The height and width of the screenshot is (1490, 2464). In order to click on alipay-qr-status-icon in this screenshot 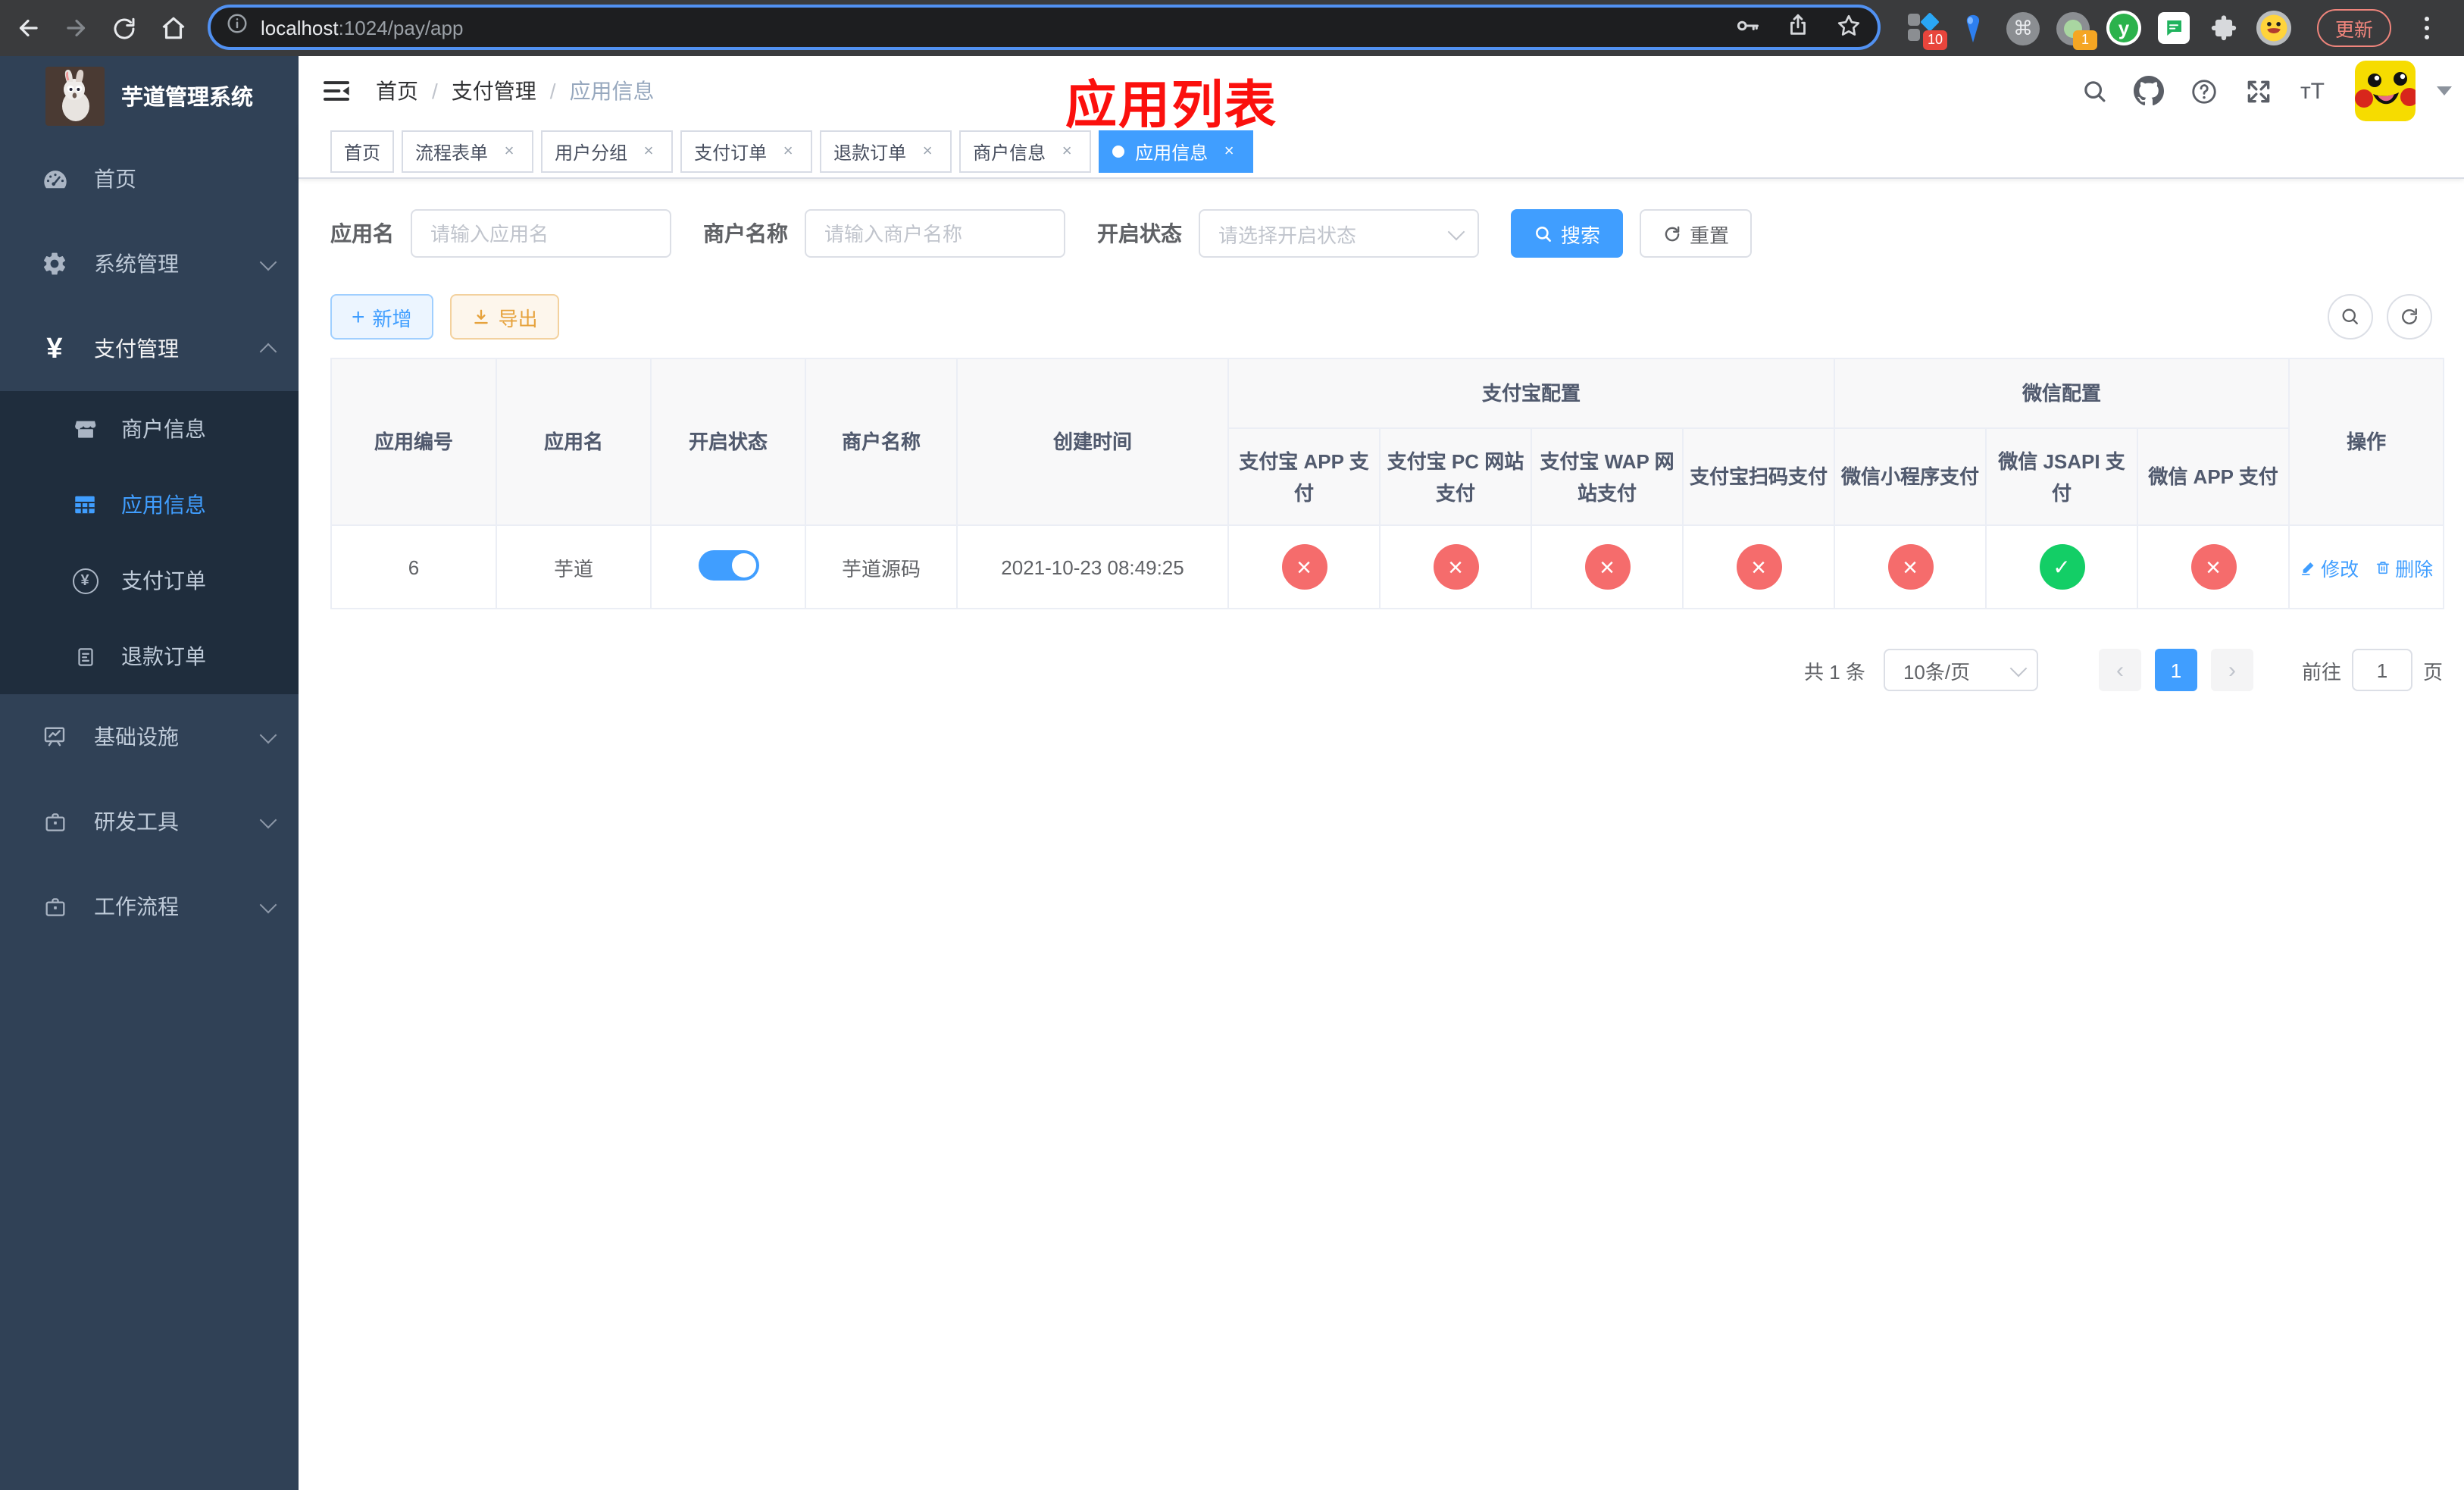, I will do `click(1758, 567)`.